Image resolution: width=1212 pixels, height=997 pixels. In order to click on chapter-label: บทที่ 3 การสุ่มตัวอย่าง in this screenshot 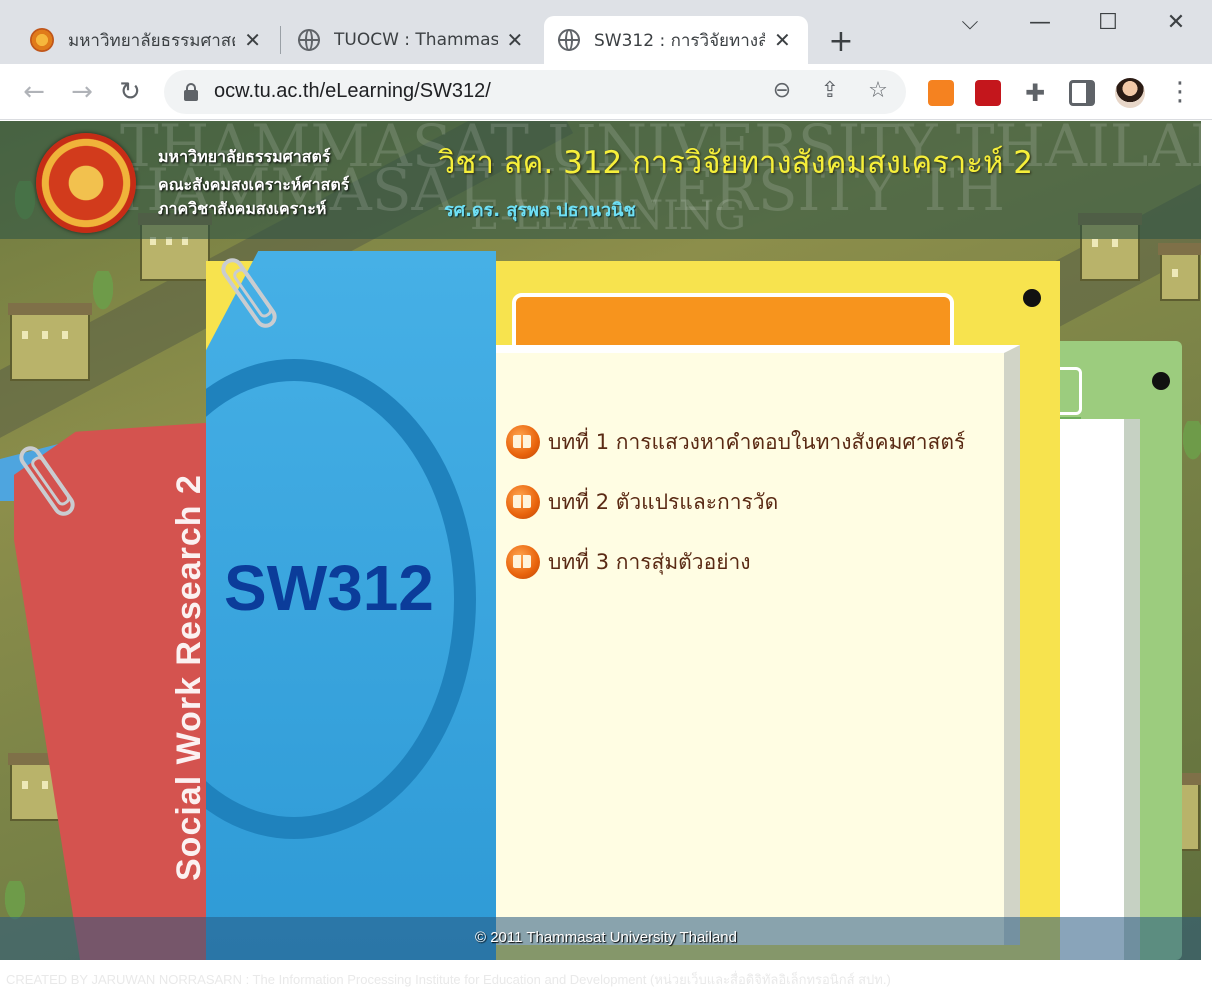, I will do `click(649, 562)`.